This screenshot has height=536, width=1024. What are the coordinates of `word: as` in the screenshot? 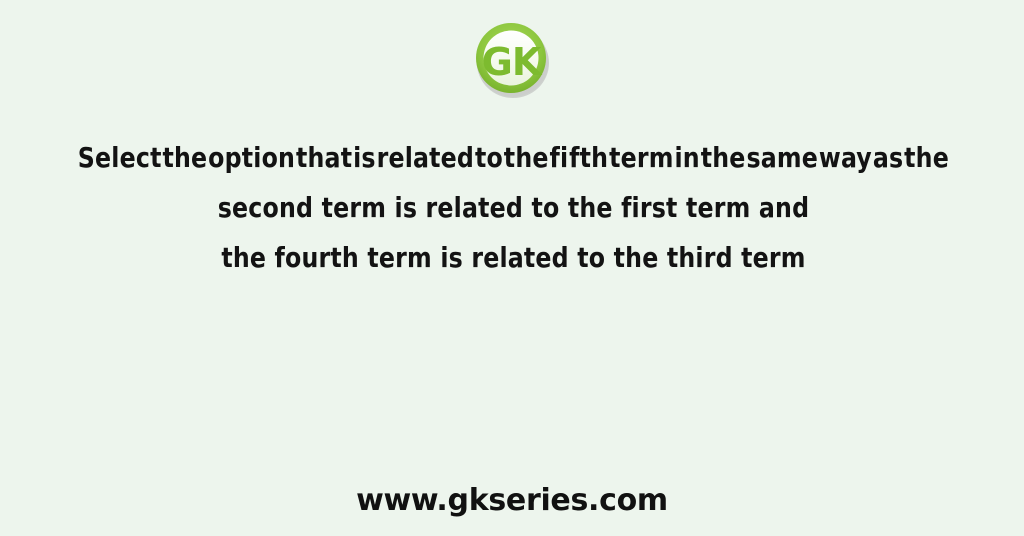 It's located at (888, 157).